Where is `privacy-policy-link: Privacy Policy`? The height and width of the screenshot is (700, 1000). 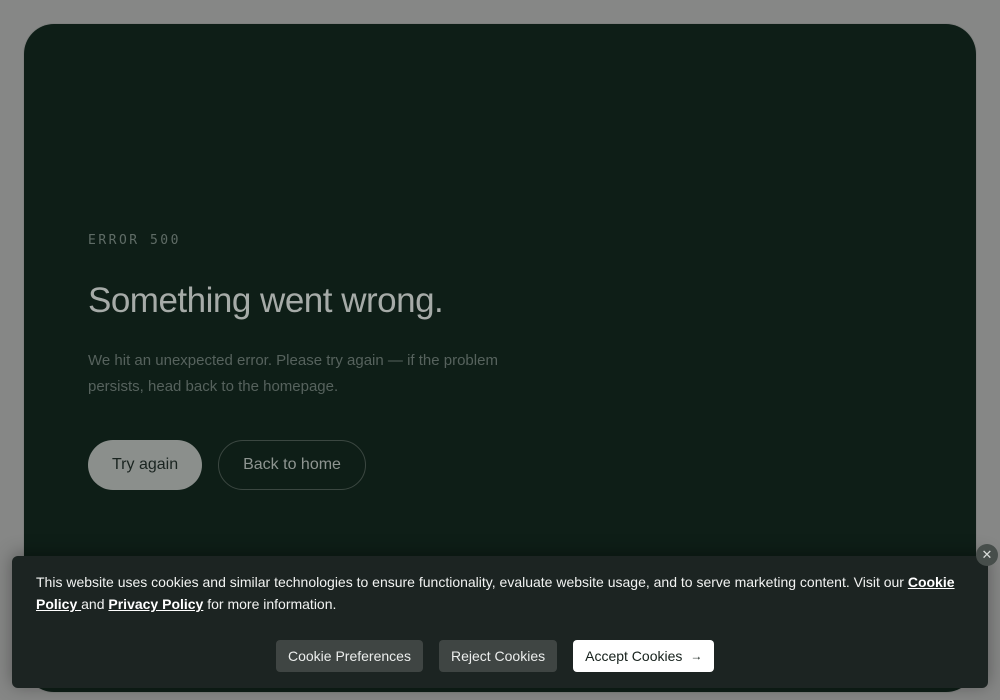
privacy-policy-link: Privacy Policy is located at coordinates (155, 604).